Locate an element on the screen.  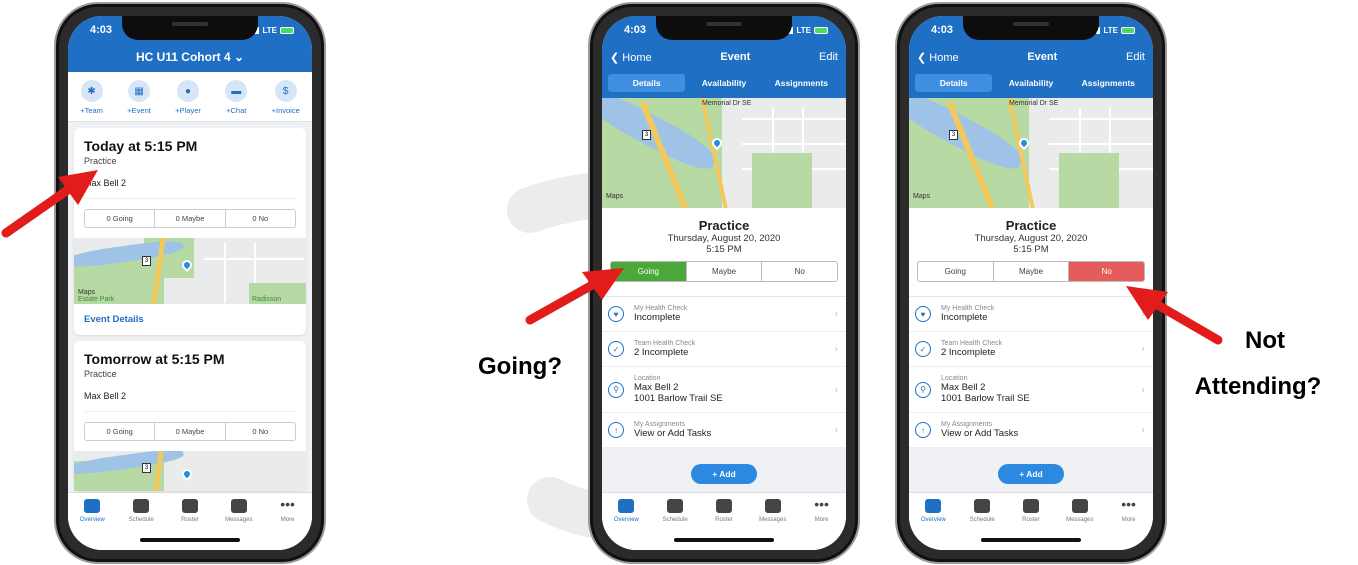
event-date: Thursday, August 20, 2020 is located at coordinates (724, 238).